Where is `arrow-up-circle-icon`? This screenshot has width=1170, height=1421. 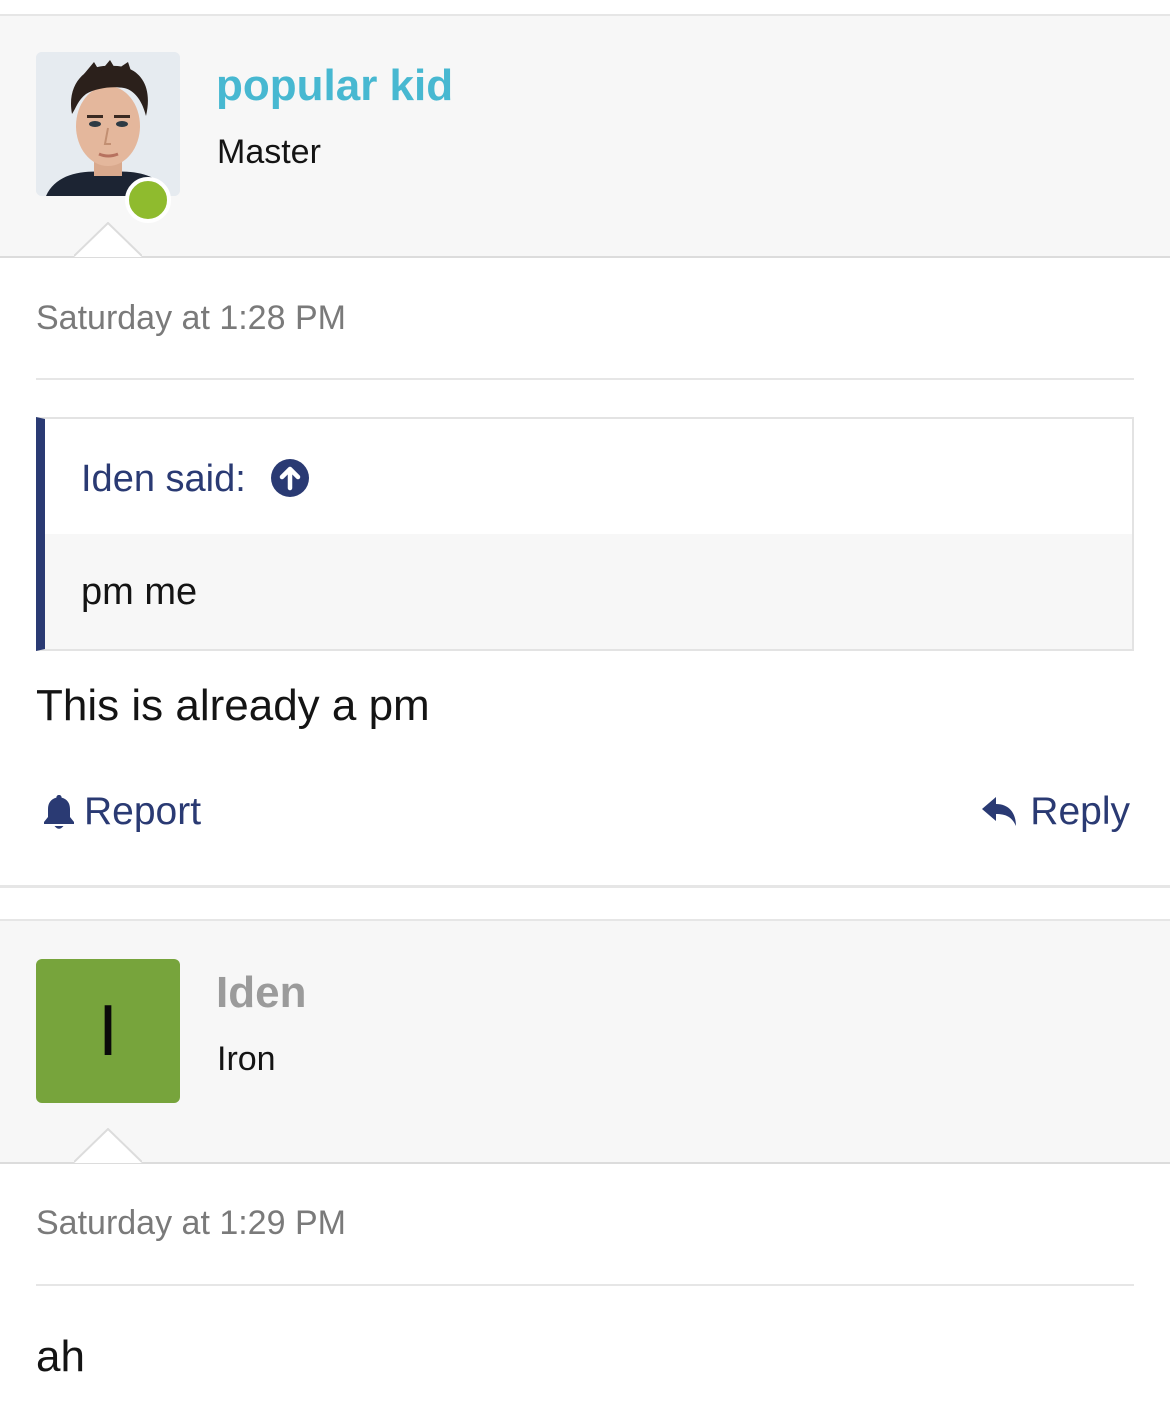
arrow-up-circle-icon is located at coordinates (290, 478).